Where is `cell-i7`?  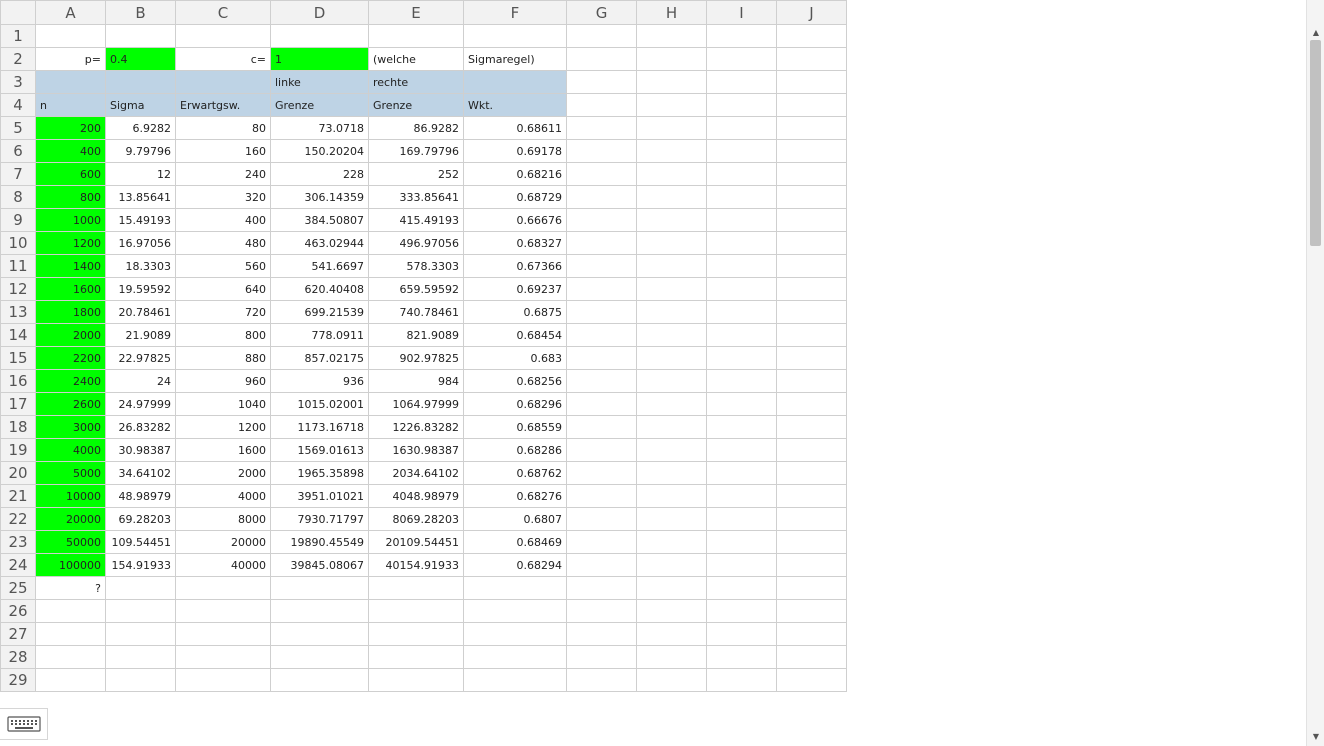
cell-i7 is located at coordinates (741, 174).